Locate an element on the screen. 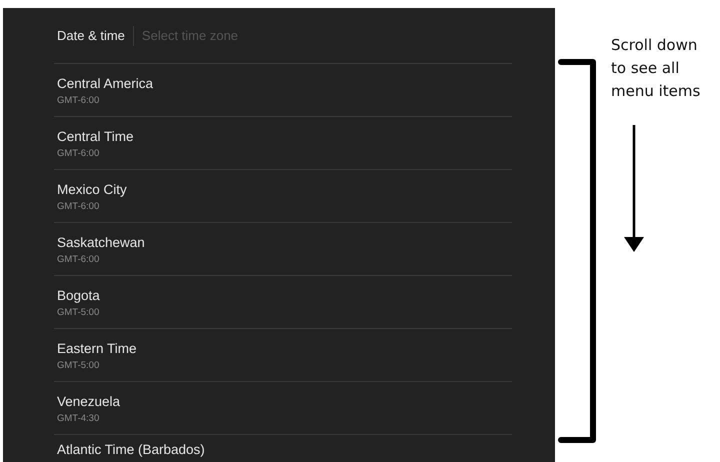 The image size is (720, 462). time-zone-name: Central Time is located at coordinates (95, 136).